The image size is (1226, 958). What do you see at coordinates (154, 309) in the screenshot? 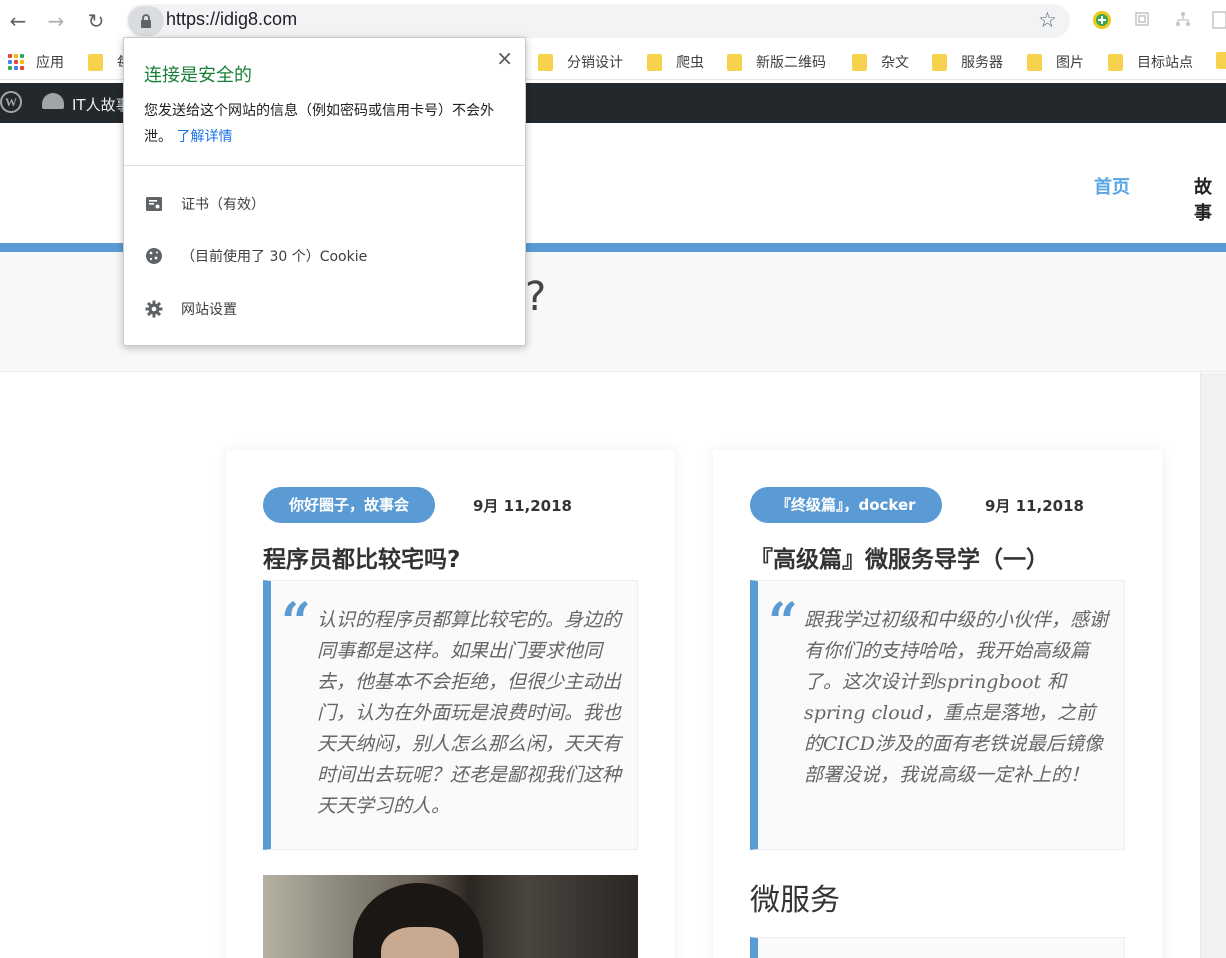
I see `gear-icon` at bounding box center [154, 309].